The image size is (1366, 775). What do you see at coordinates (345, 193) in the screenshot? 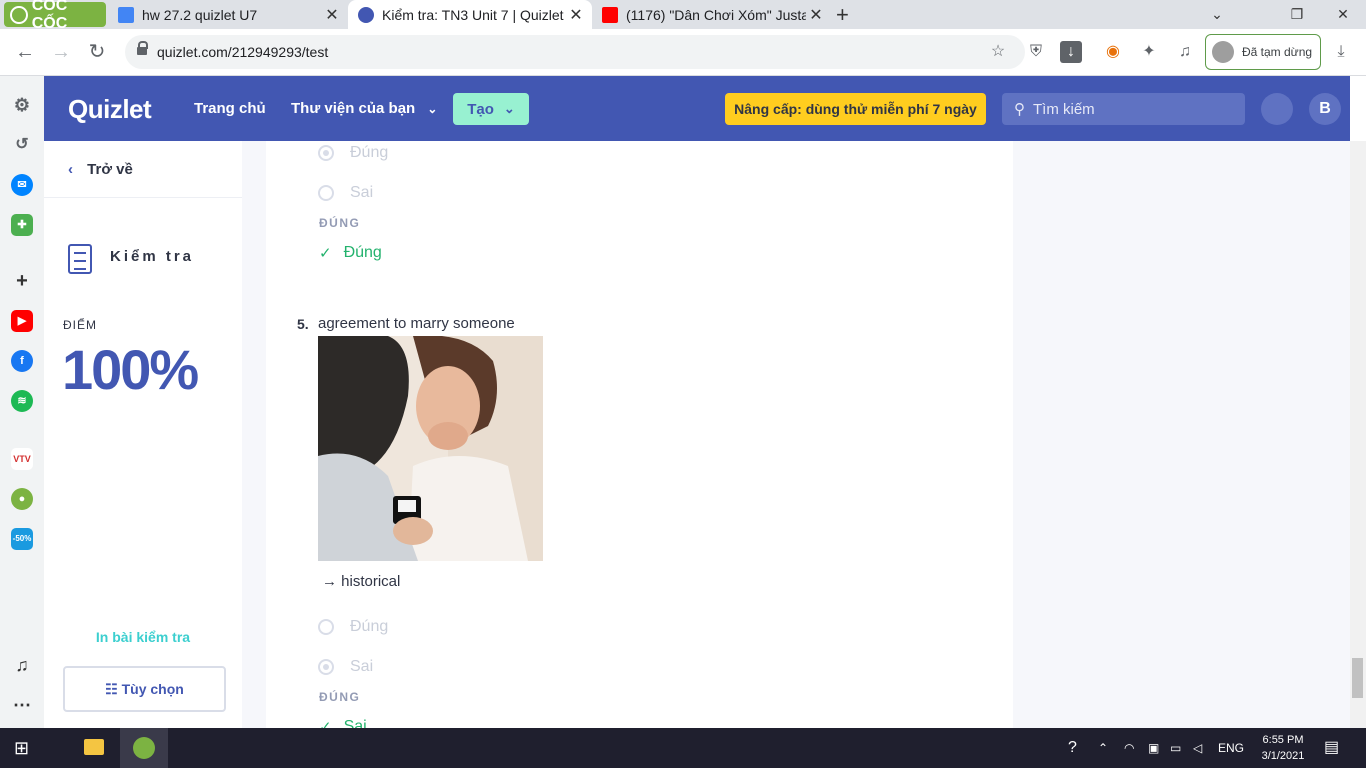
I see `q4-option-false: Sai` at bounding box center [345, 193].